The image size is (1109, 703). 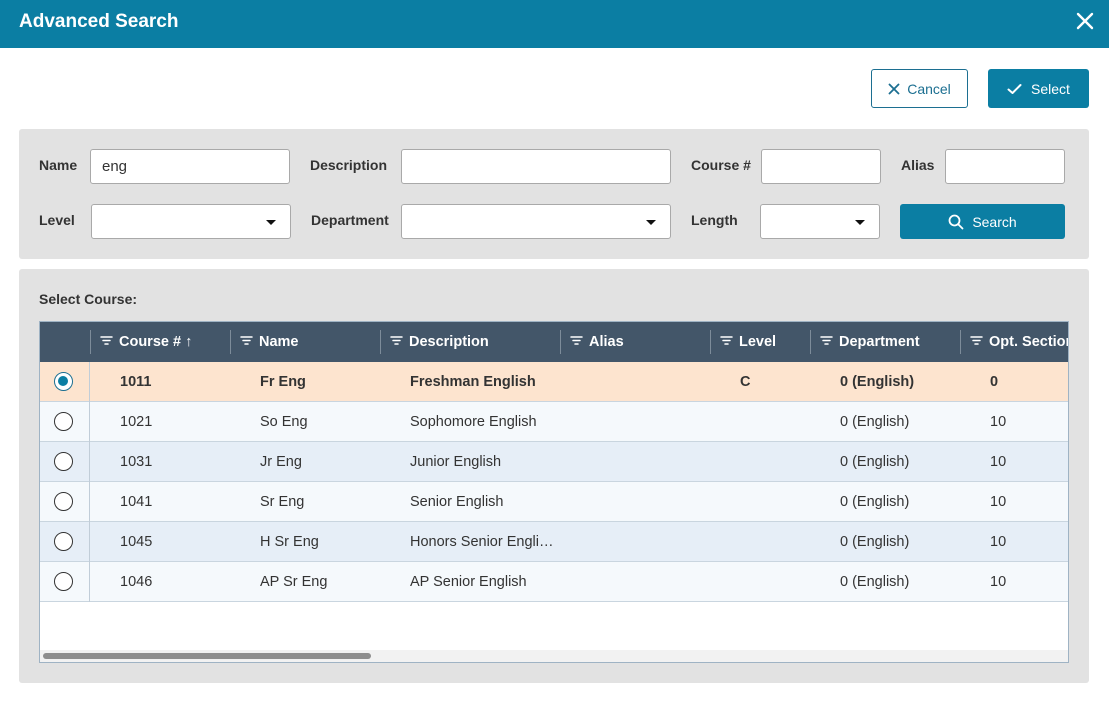 I want to click on cell-course-number: 1041, so click(x=136, y=502).